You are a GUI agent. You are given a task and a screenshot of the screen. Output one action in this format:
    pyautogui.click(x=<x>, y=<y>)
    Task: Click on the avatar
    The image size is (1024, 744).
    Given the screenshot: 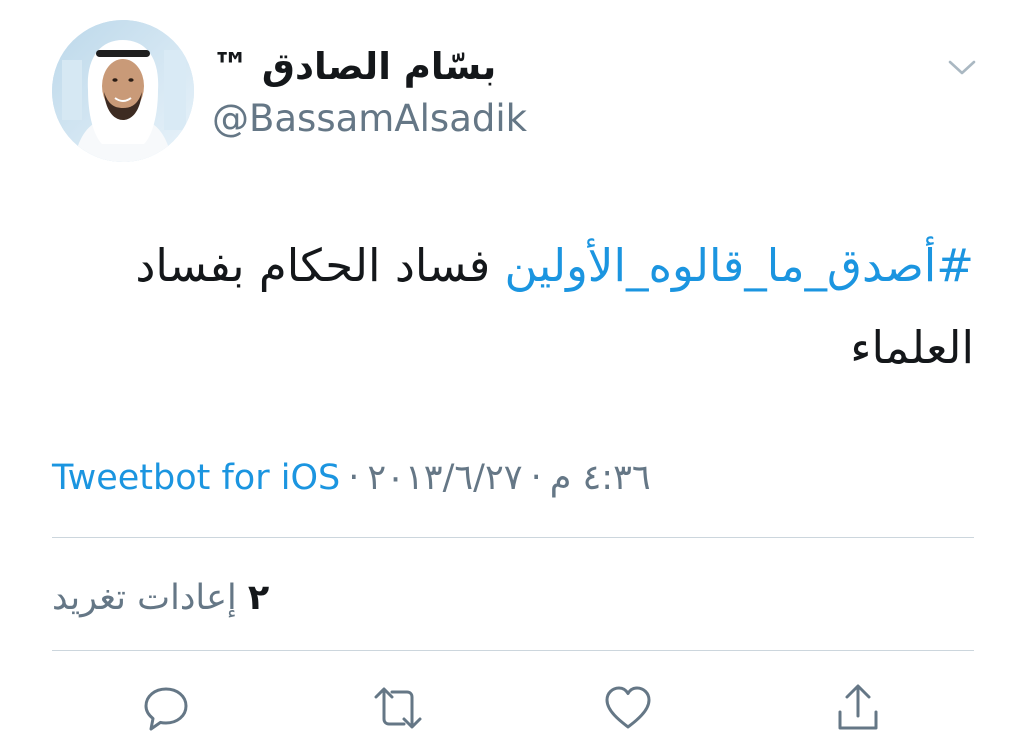 What is the action you would take?
    pyautogui.click(x=123, y=91)
    